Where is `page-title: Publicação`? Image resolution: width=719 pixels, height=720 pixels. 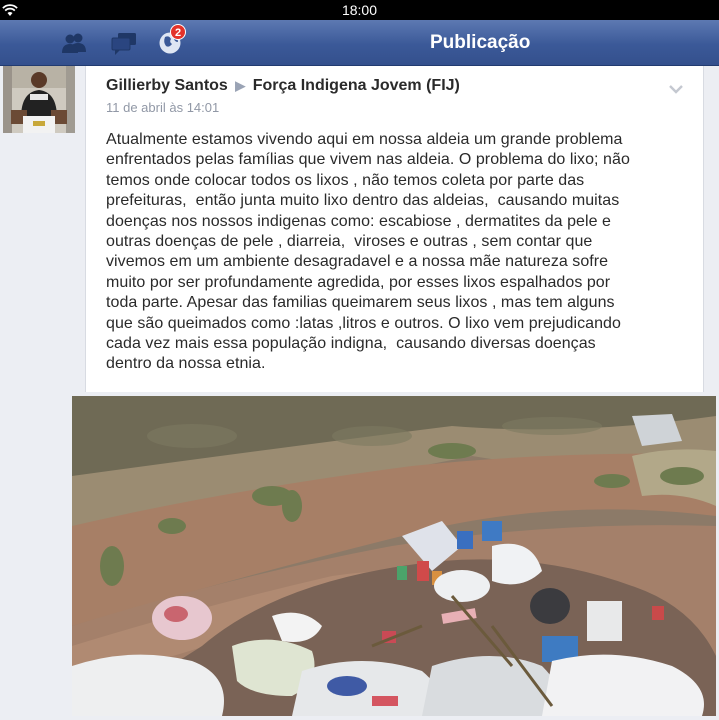
page-title: Publicação is located at coordinates (480, 42).